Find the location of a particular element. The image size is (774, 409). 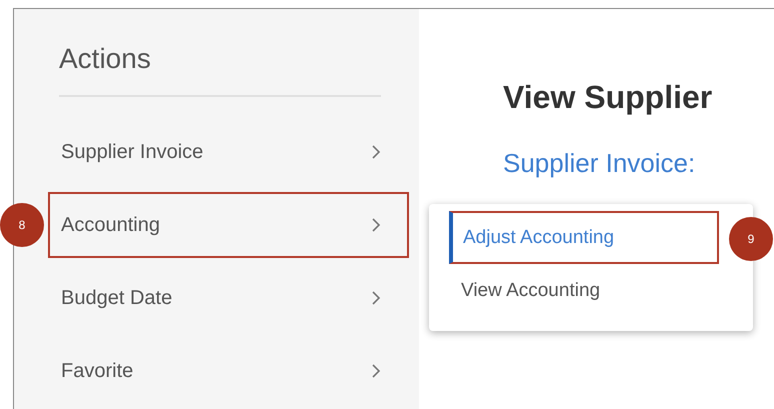

item-label: Adjust Accounting is located at coordinates (538, 237).